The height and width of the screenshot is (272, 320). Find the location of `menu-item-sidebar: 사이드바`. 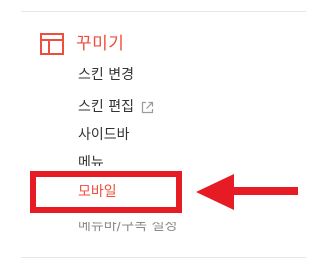

menu-item-sidebar: 사이드바 is located at coordinates (104, 135).